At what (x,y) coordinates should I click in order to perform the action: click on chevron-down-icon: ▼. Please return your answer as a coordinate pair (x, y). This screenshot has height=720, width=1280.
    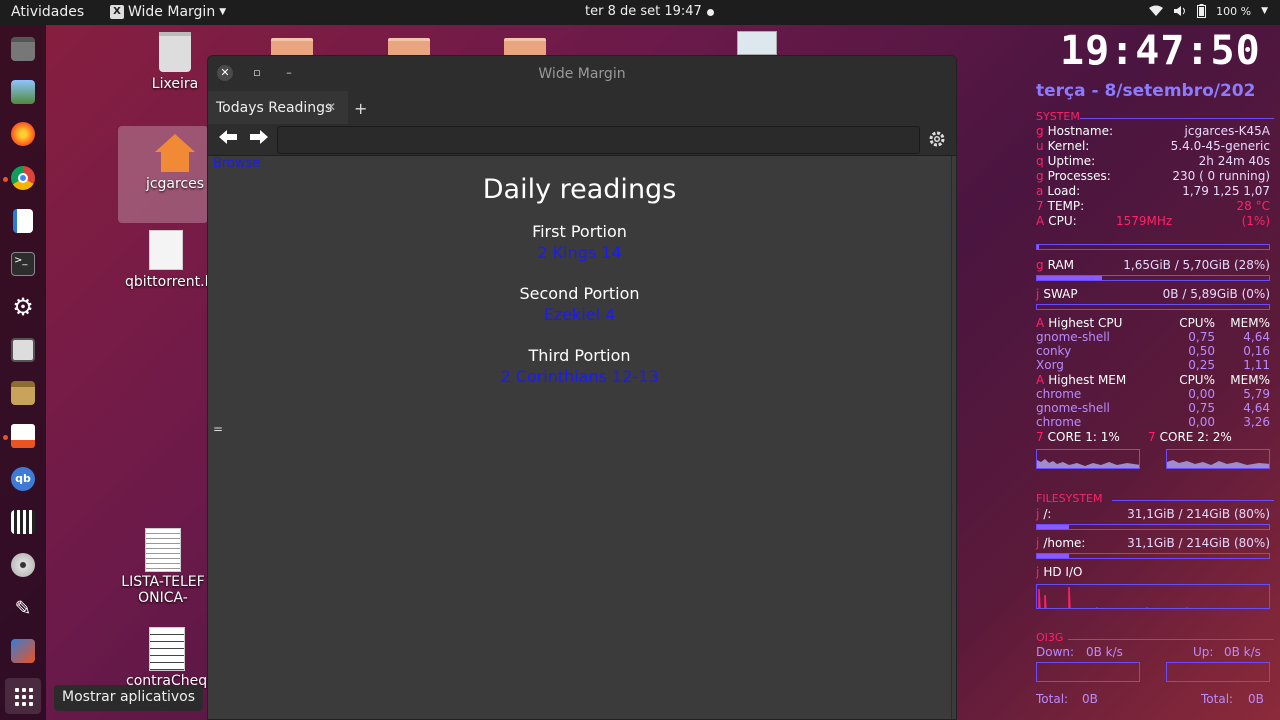
    Looking at the image, I should click on (223, 12).